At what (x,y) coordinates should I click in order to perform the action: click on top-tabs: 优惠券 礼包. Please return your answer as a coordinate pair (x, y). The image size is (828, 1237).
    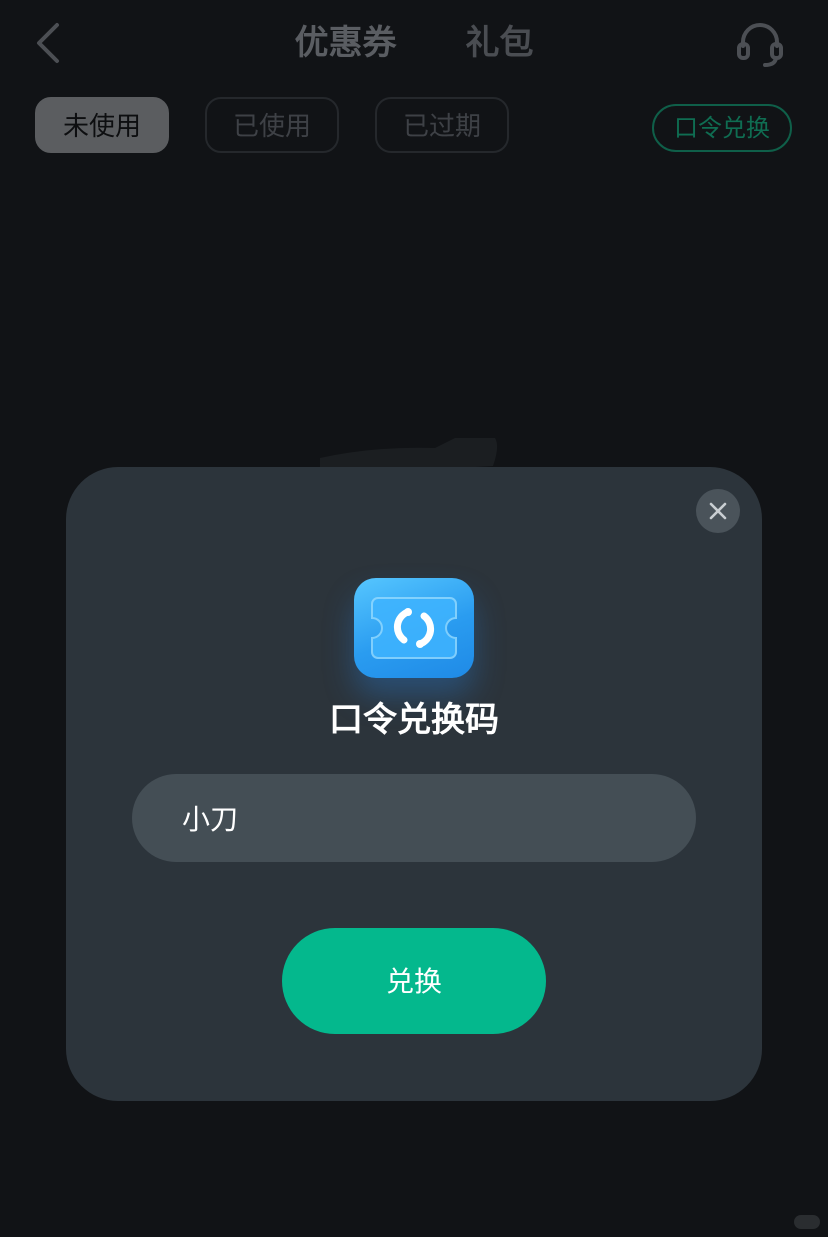
    Looking at the image, I should click on (414, 43).